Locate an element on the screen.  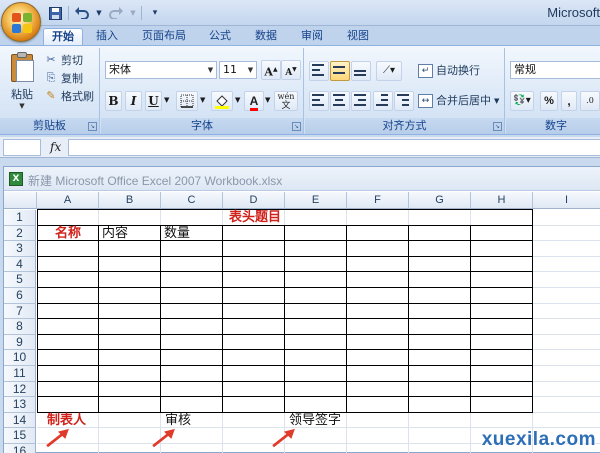
font-color-button: A is located at coordinates (254, 101).